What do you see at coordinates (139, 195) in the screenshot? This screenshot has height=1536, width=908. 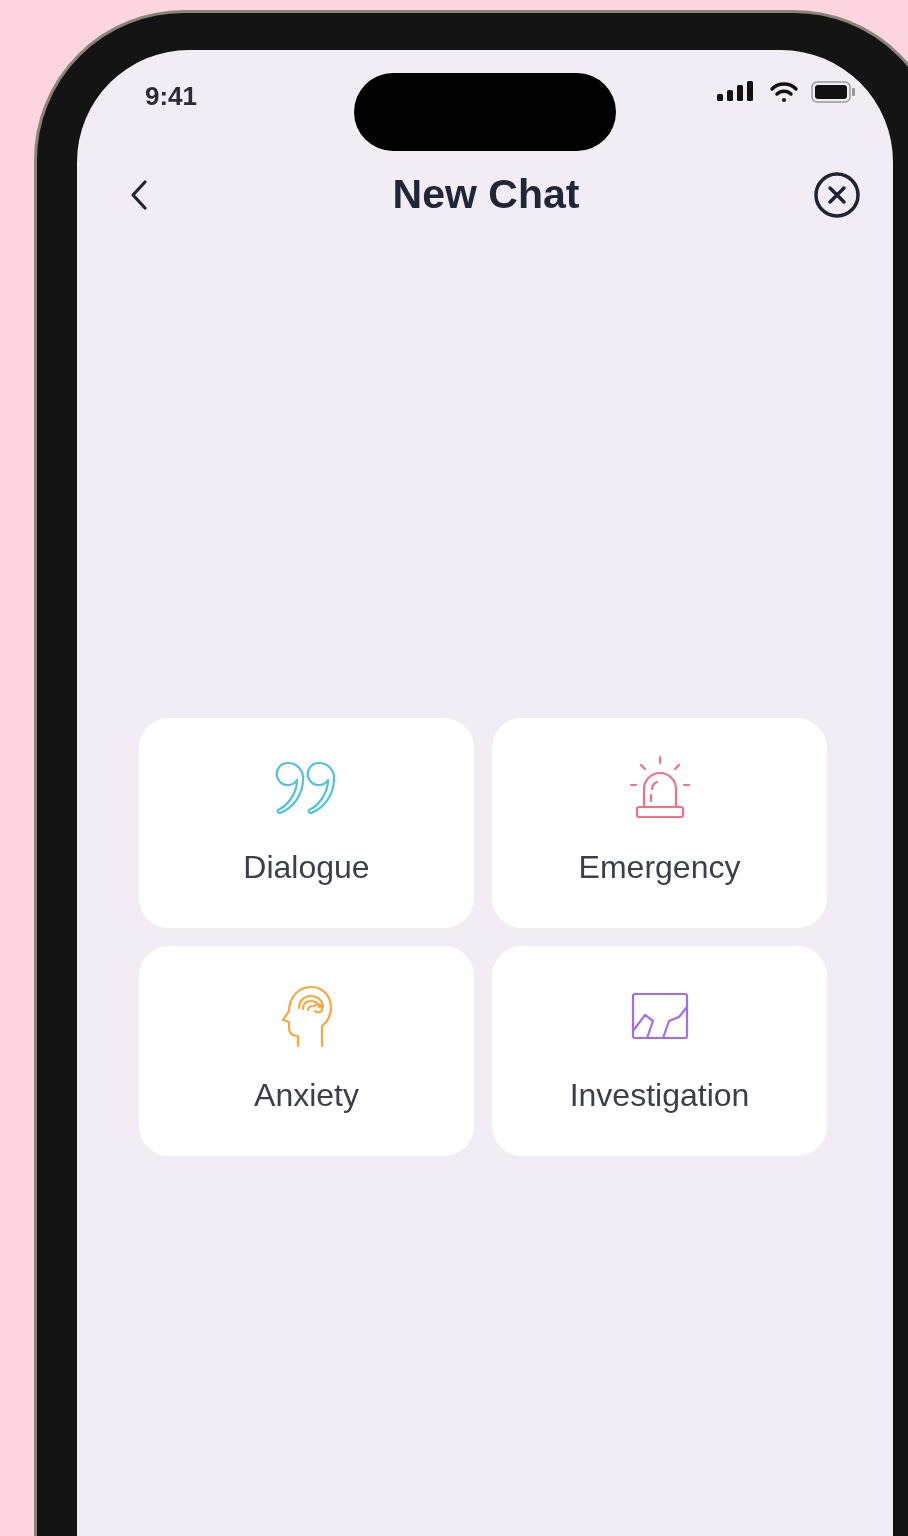 I see `chevron-left-icon` at bounding box center [139, 195].